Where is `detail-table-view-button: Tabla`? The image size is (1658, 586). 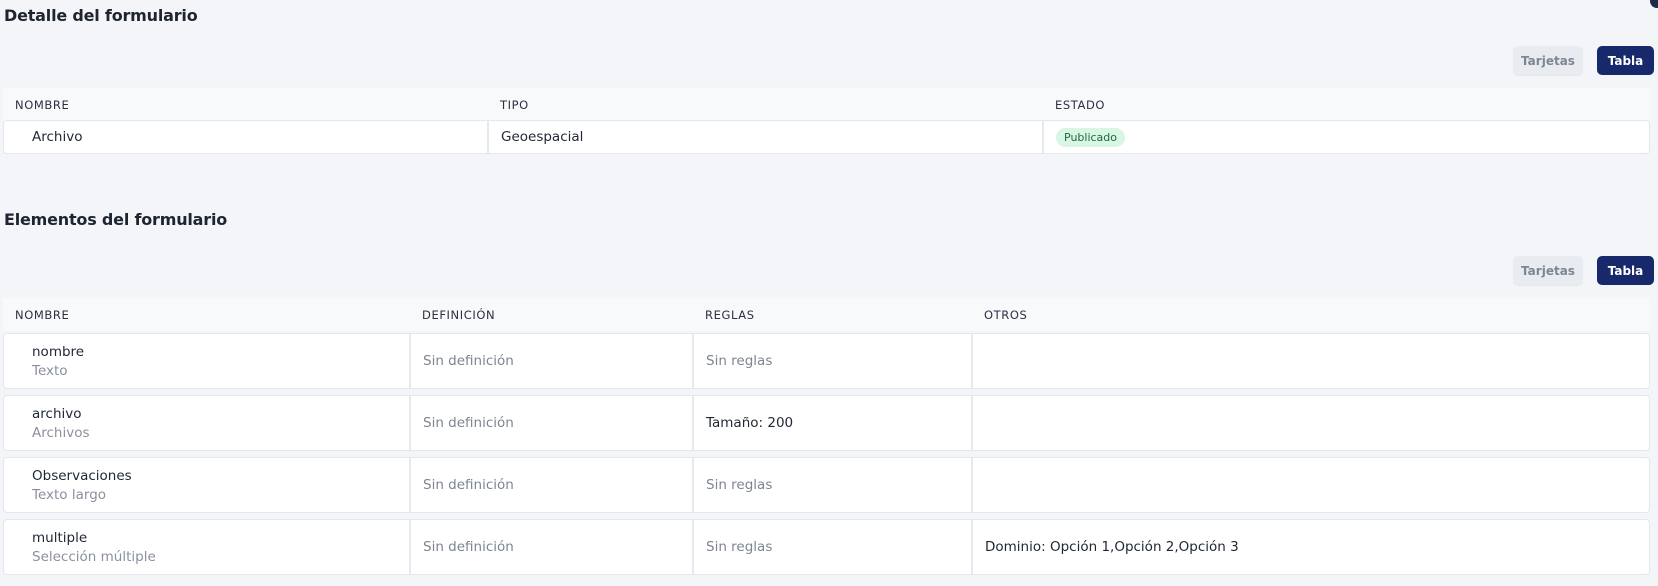
detail-table-view-button: Tabla is located at coordinates (1625, 60).